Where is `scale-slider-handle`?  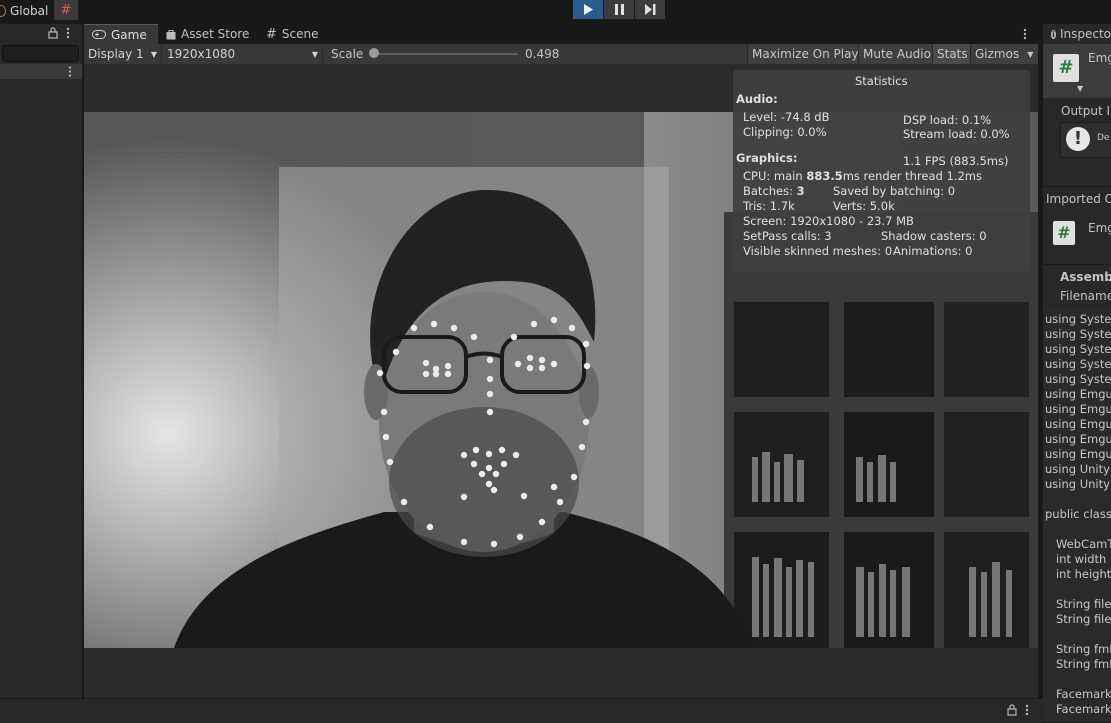 scale-slider-handle is located at coordinates (374, 53).